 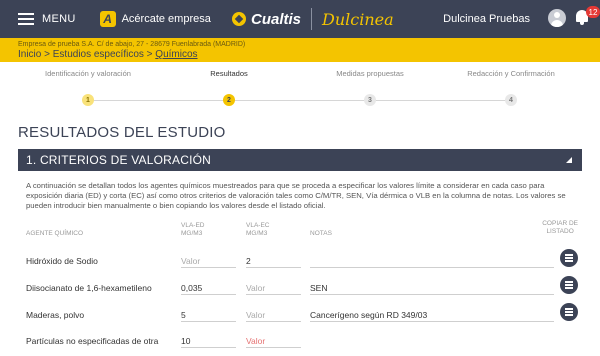 What do you see at coordinates (229, 86) in the screenshot?
I see `step-resultados: Resultados 2` at bounding box center [229, 86].